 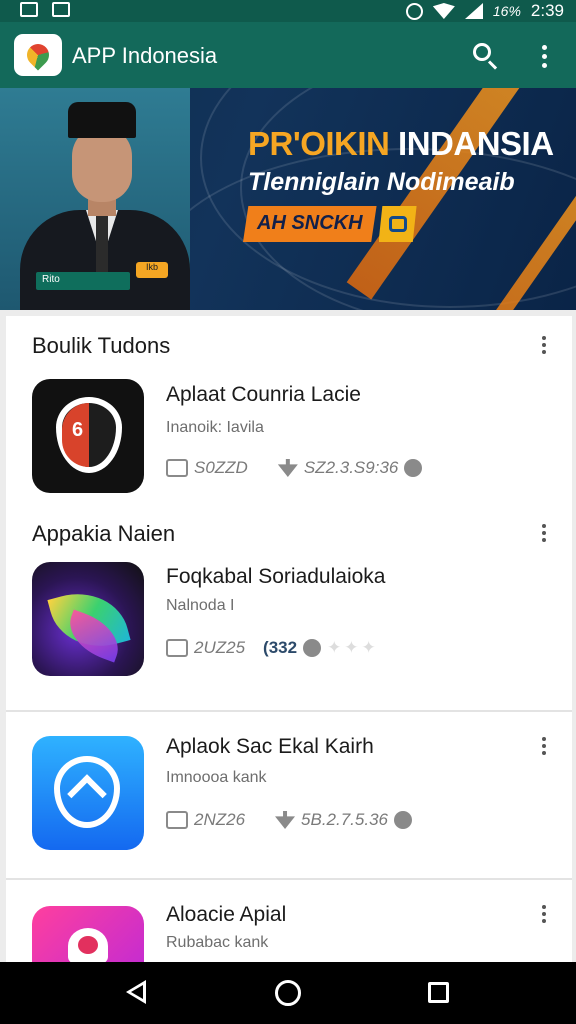 What do you see at coordinates (200, 605) in the screenshot?
I see `app-developer: Nalnoda I` at bounding box center [200, 605].